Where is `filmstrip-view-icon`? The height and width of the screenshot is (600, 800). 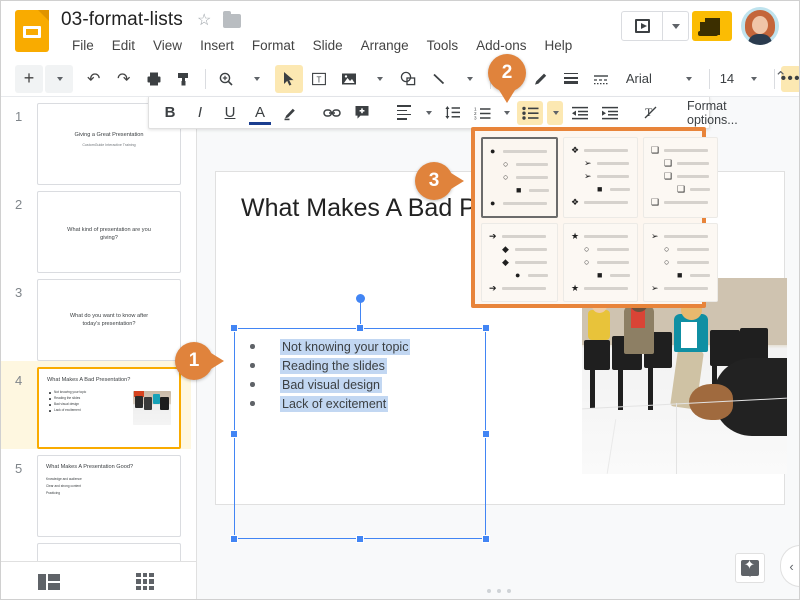
filmstrip-view-icon is located at coordinates (49, 581).